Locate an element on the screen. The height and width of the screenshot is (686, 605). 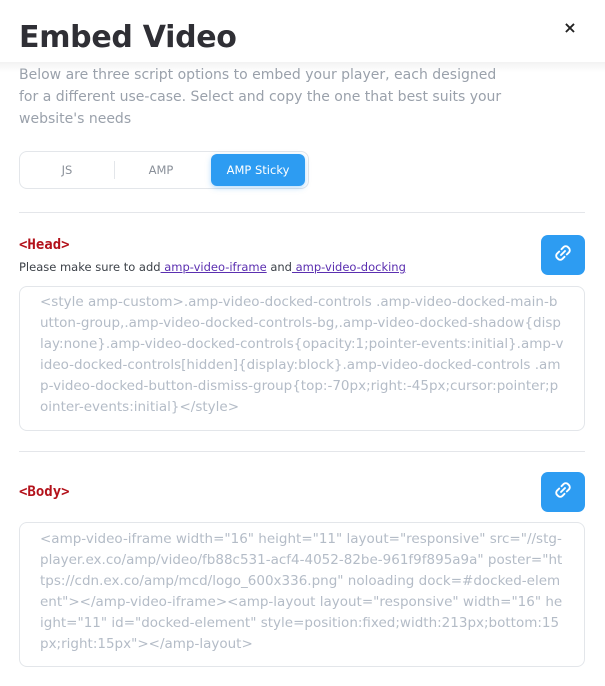
amp-video-iframe-link: amp-video-iframe is located at coordinates (213, 267).